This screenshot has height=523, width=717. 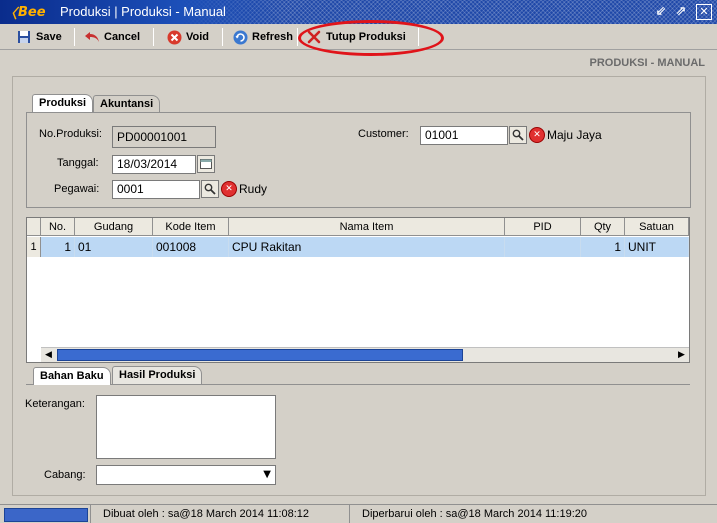 I want to click on void-x-icon, so click(x=174, y=37).